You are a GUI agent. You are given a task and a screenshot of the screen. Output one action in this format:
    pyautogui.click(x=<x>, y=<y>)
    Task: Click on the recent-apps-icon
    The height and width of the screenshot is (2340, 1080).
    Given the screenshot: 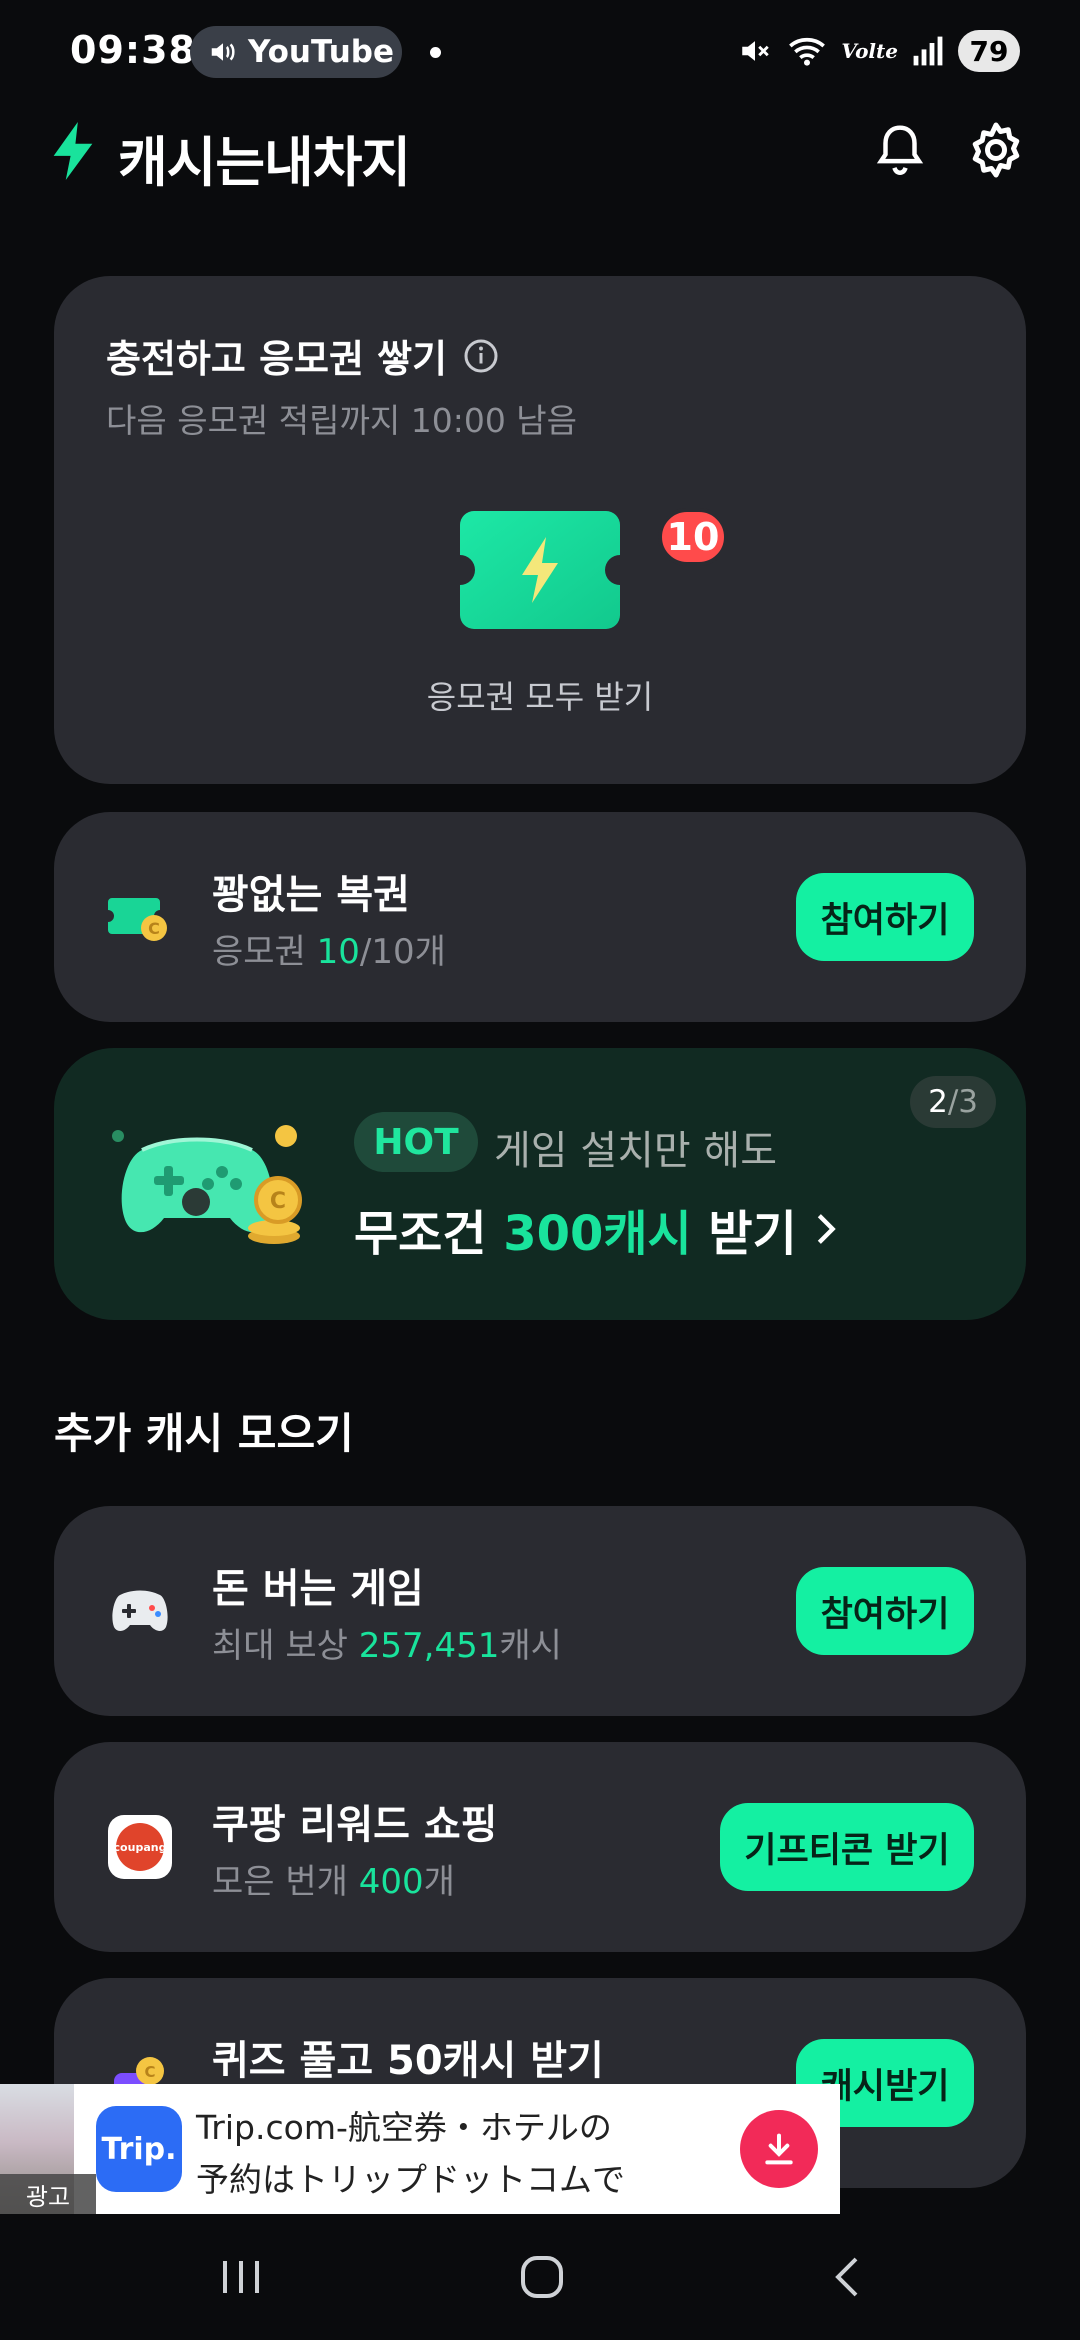 What is the action you would take?
    pyautogui.click(x=241, y=2277)
    